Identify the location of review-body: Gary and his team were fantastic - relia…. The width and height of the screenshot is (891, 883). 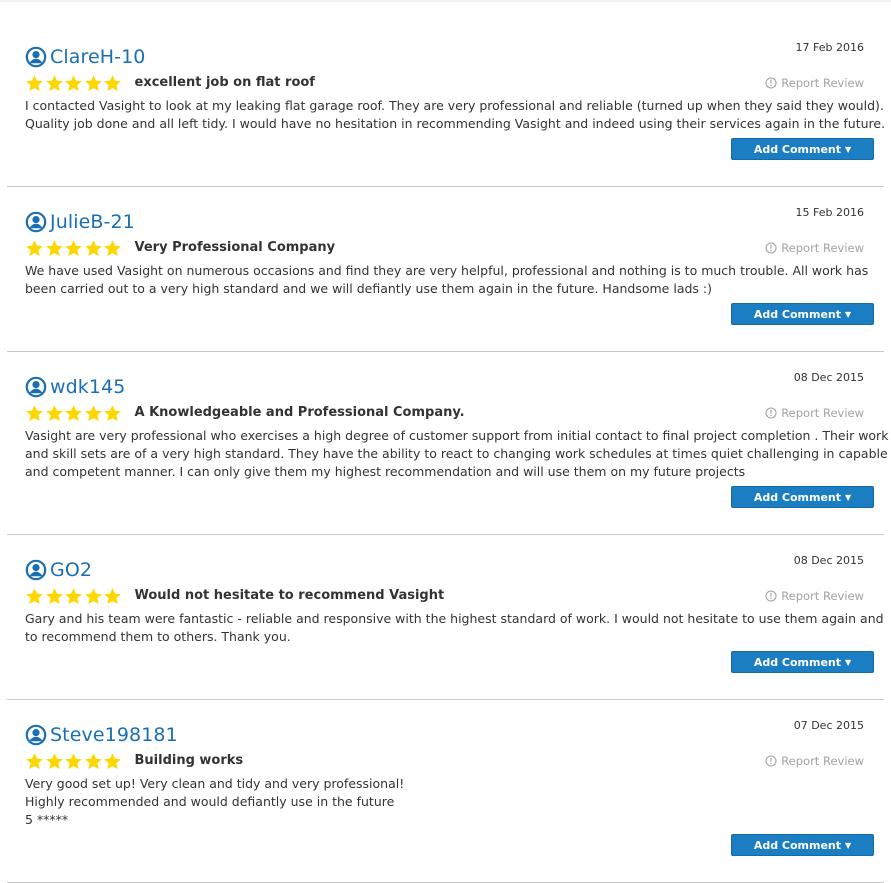
(454, 628).